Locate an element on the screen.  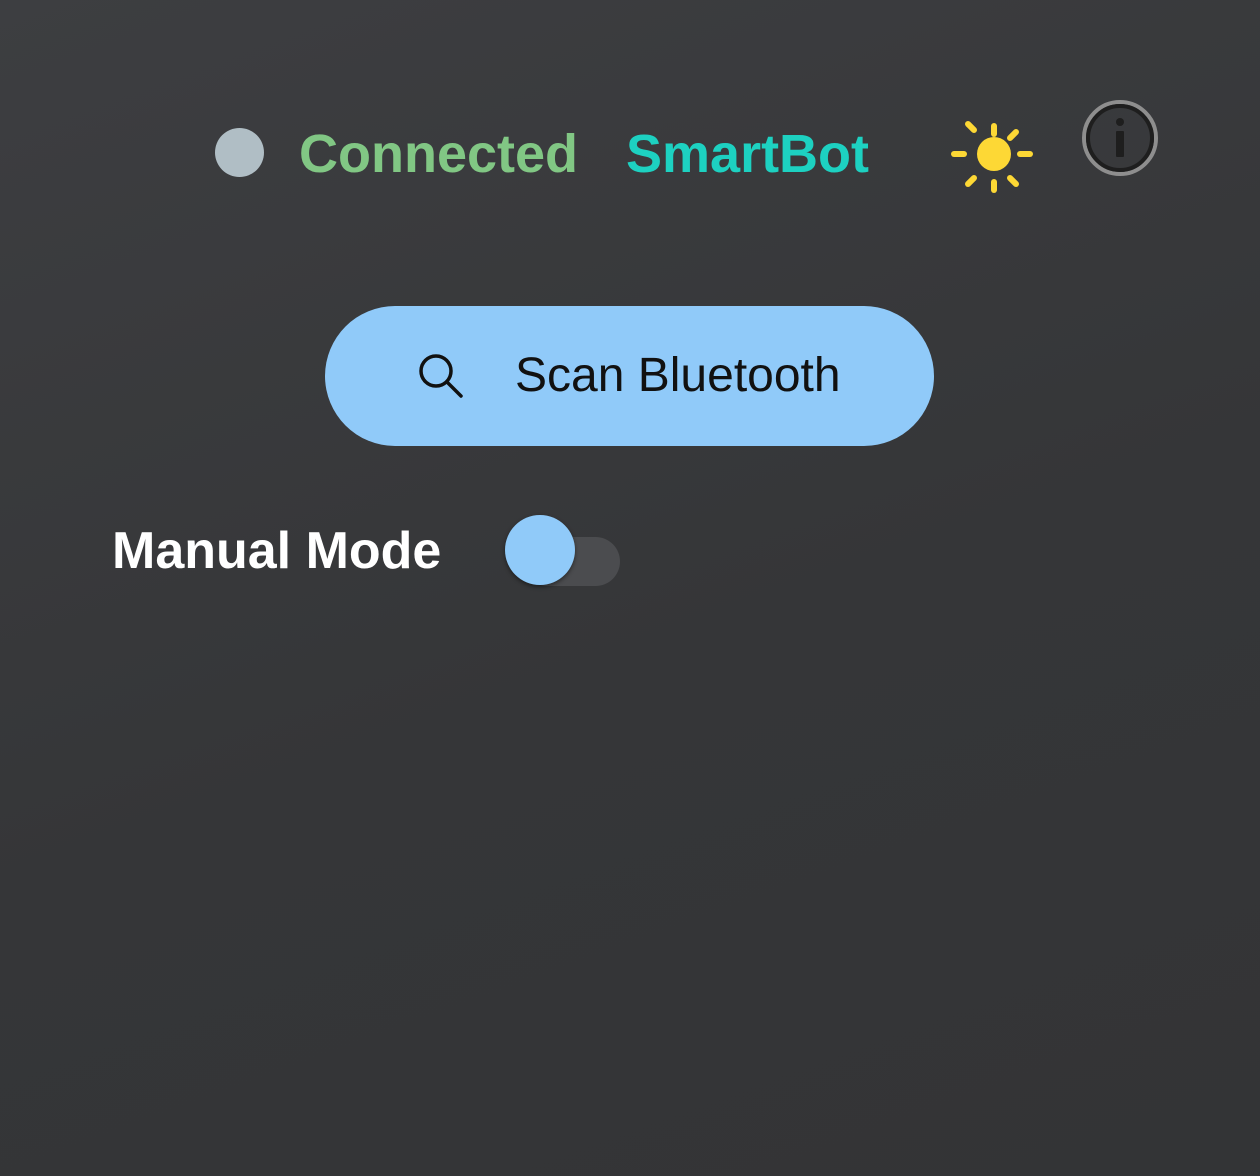
manual-mode-label: Manual Mode is located at coordinates (277, 551).